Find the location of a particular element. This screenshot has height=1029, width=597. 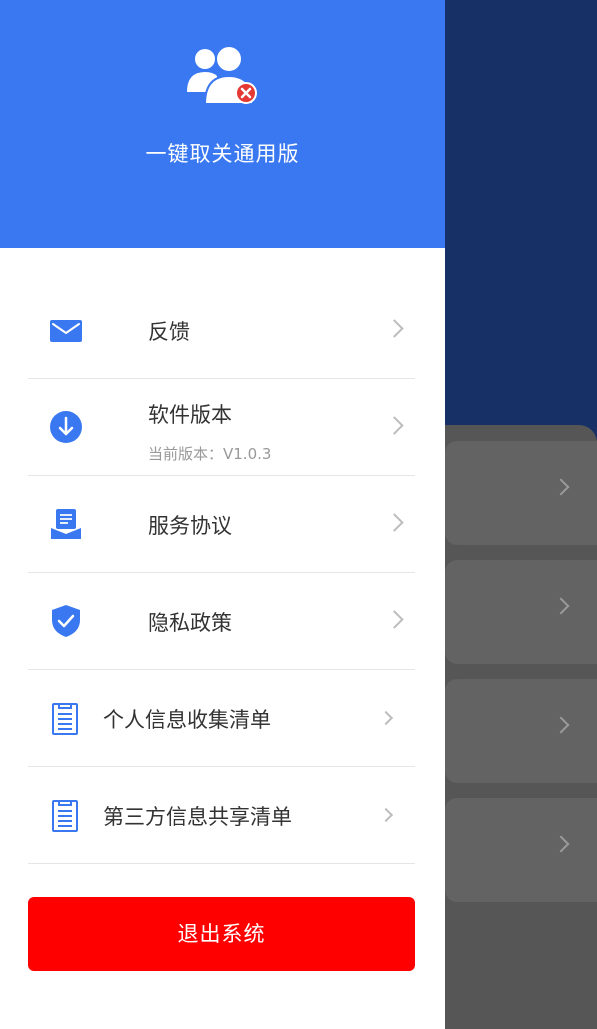

menu-item-label: 个人信息收集清单 is located at coordinates (187, 720).